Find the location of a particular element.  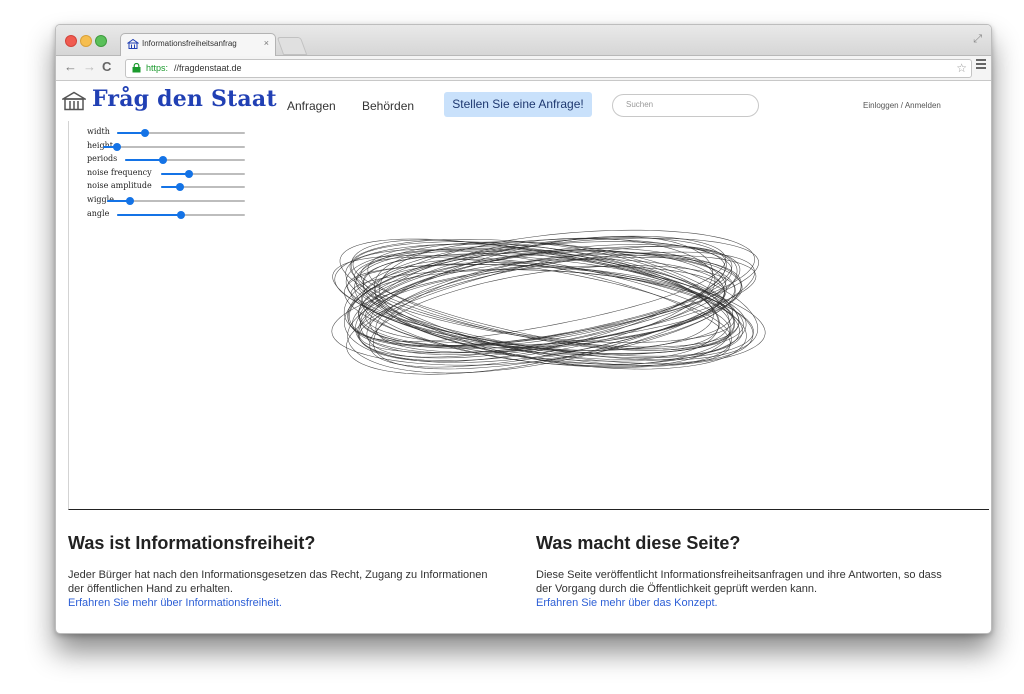

url-text: //fragdenstaat.de is located at coordinates (208, 68).